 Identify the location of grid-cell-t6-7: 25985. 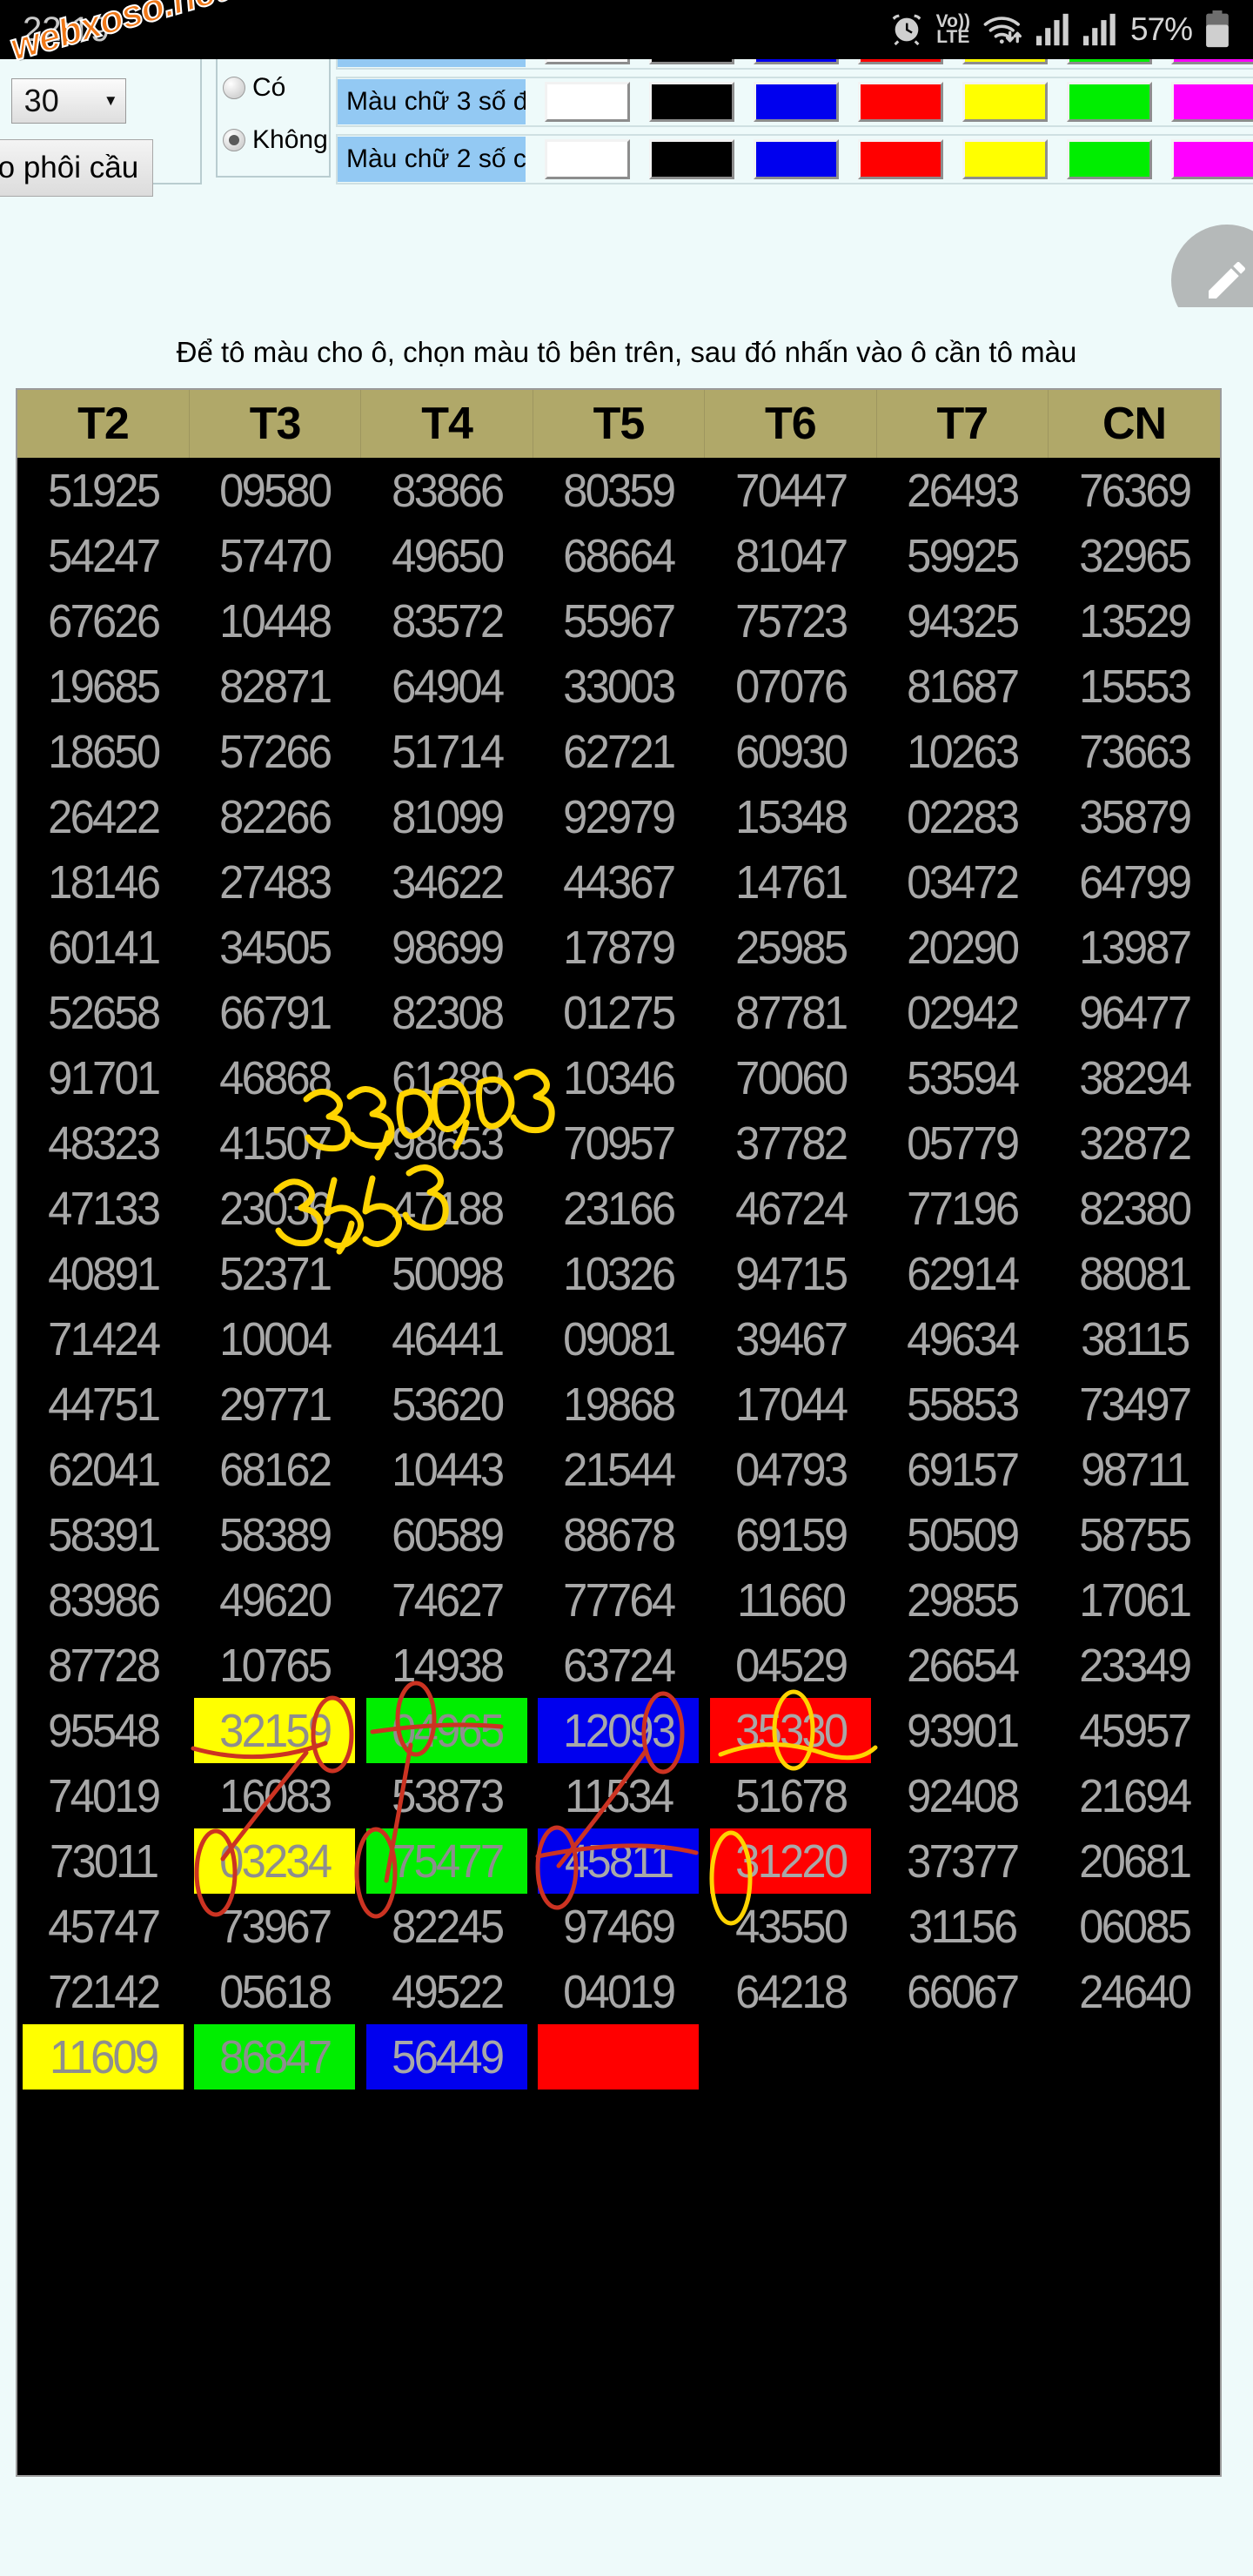
(790, 947).